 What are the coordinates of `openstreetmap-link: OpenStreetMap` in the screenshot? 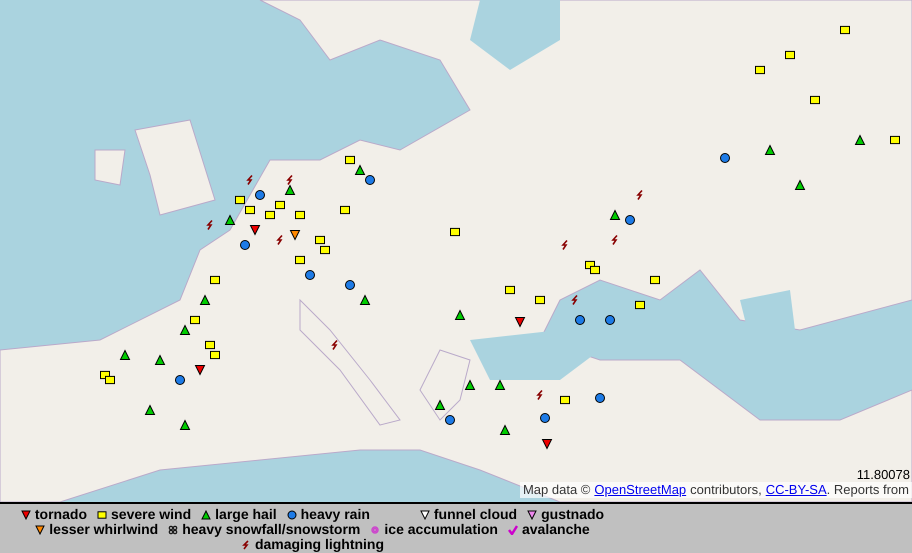 It's located at (640, 490).